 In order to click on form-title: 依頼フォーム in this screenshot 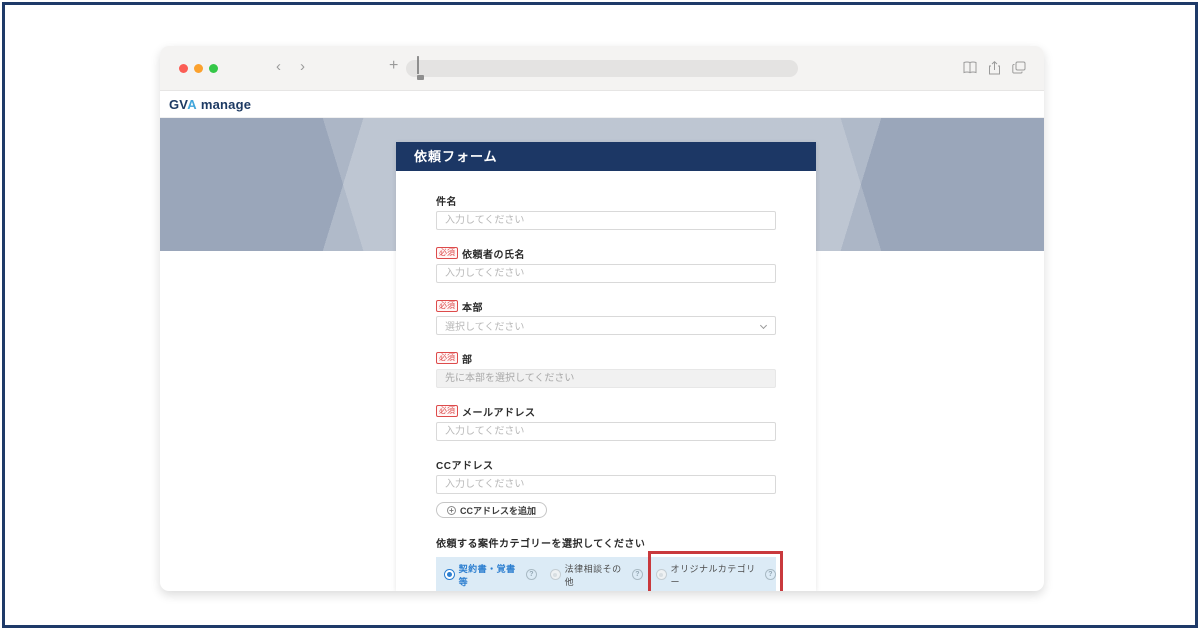, I will do `click(606, 156)`.